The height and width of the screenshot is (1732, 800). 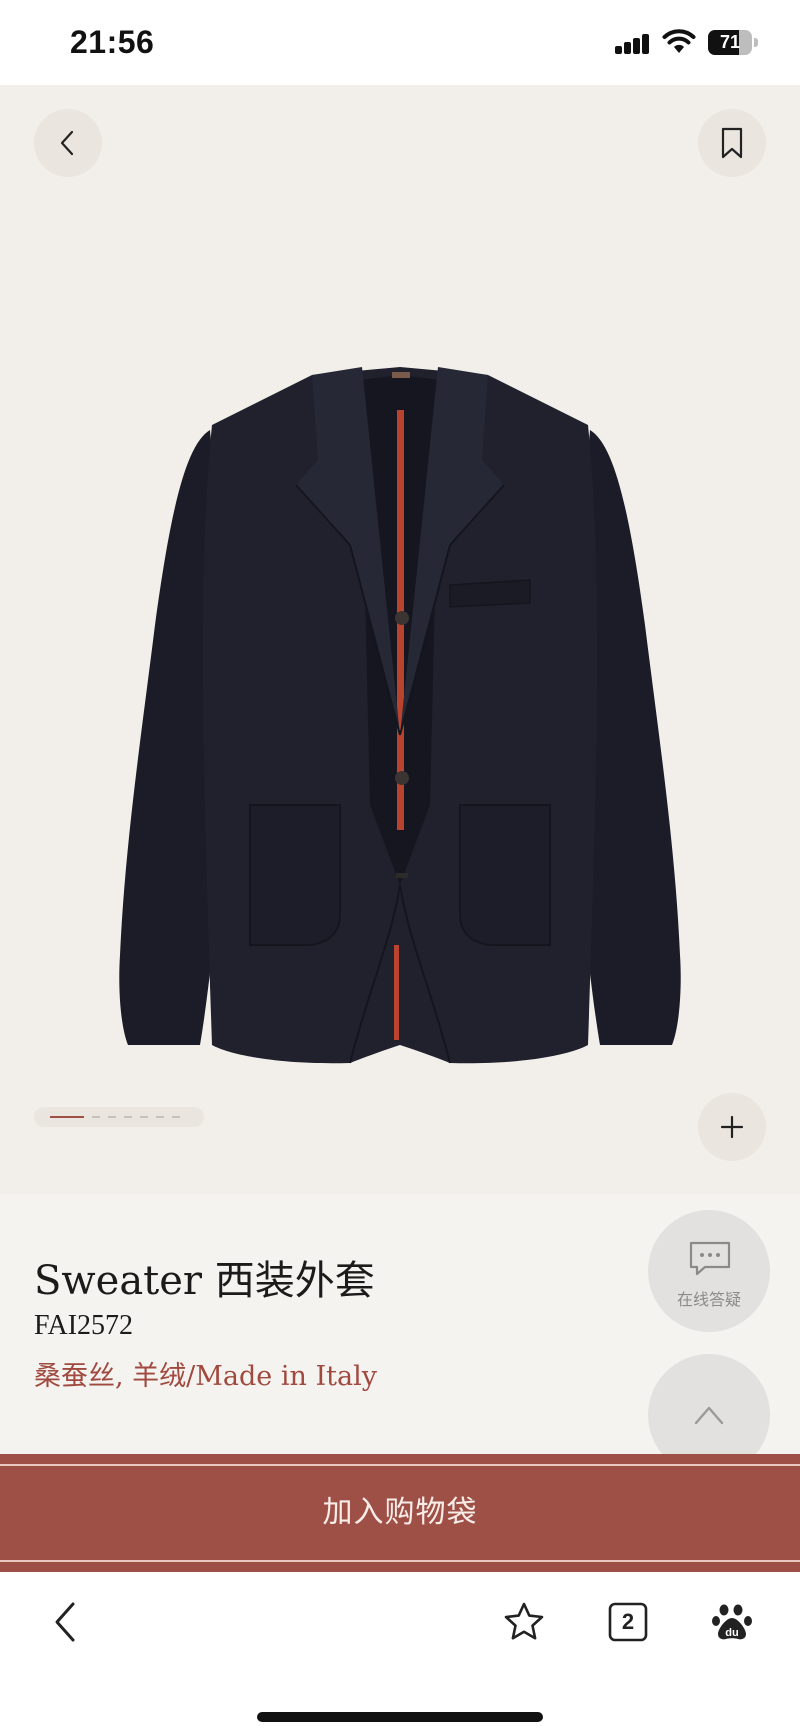 What do you see at coordinates (112, 42) in the screenshot?
I see `status-time: 21:56` at bounding box center [112, 42].